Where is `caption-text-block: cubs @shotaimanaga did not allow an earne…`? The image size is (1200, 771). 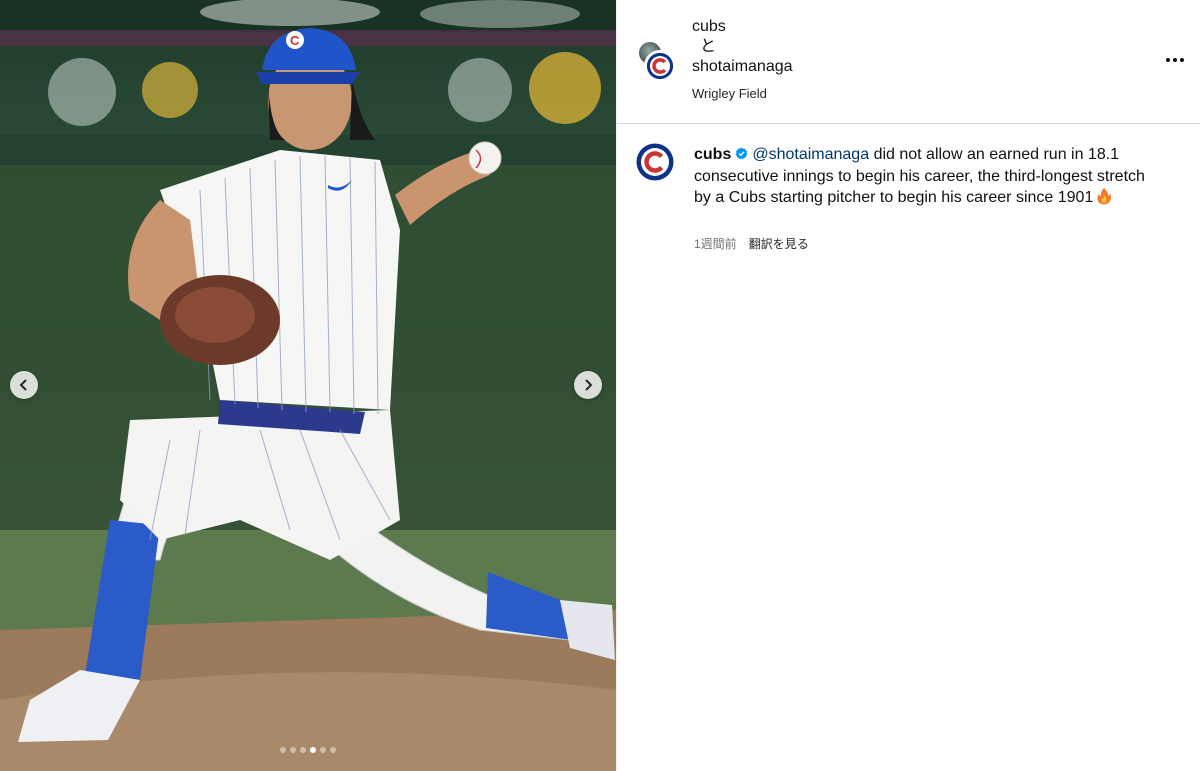
caption-text-block: cubs @shotaimanaga did not allow an earne… is located at coordinates (929, 176).